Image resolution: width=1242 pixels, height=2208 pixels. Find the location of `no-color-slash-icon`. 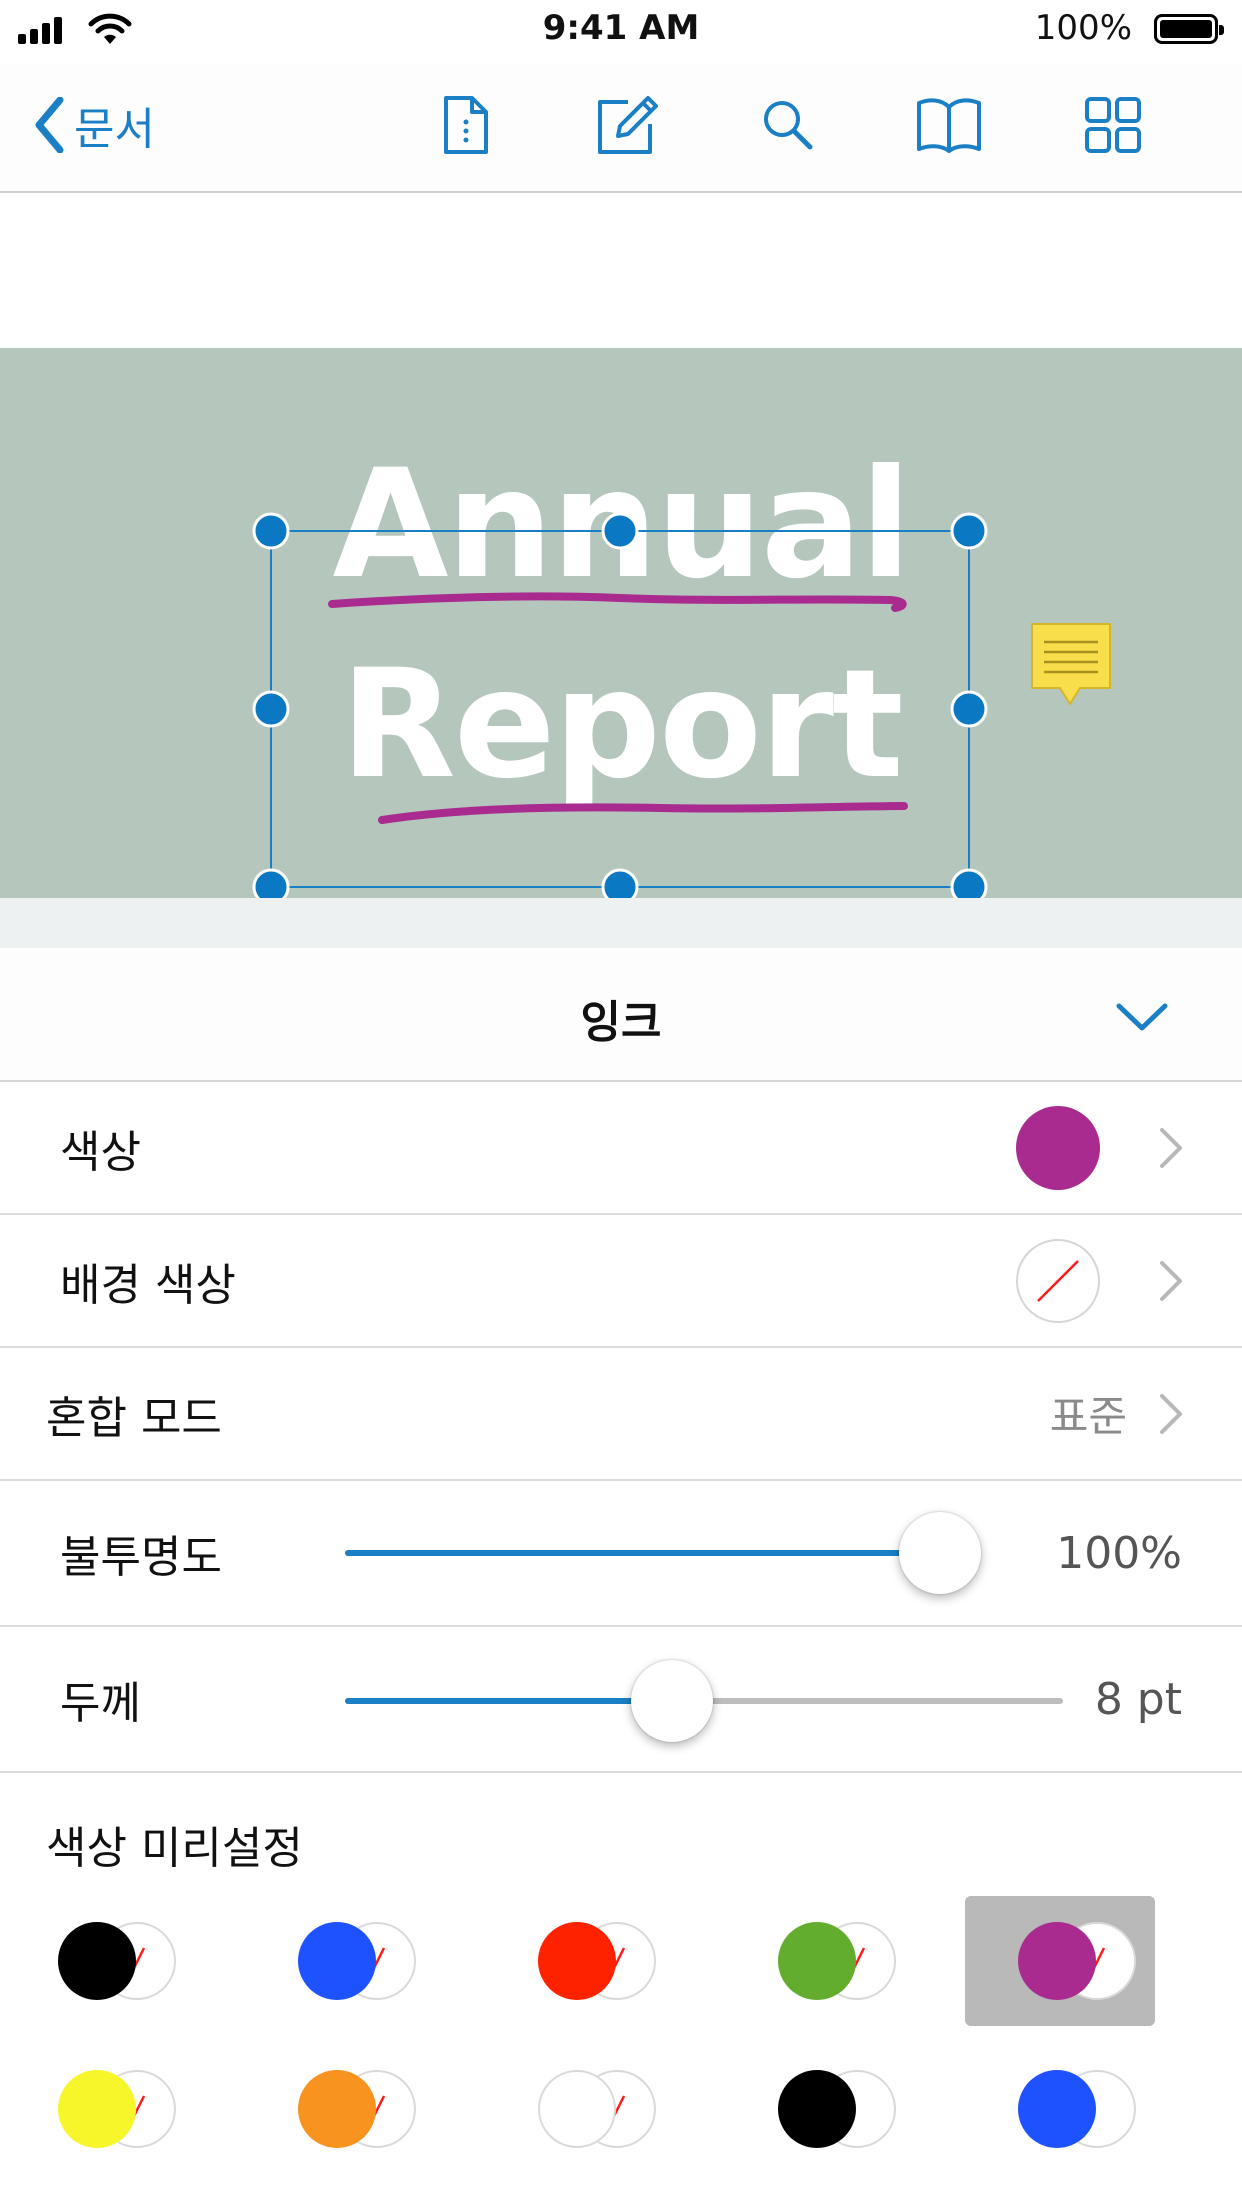

no-color-slash-icon is located at coordinates (1058, 1280).